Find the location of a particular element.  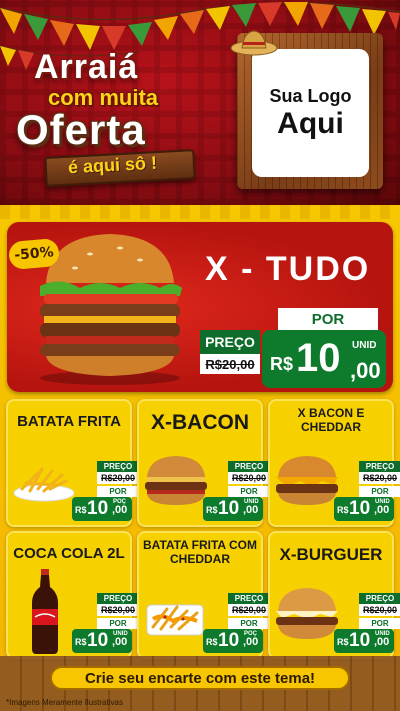

product-name: X BACON E CHEDDAR is located at coordinates (331, 420).